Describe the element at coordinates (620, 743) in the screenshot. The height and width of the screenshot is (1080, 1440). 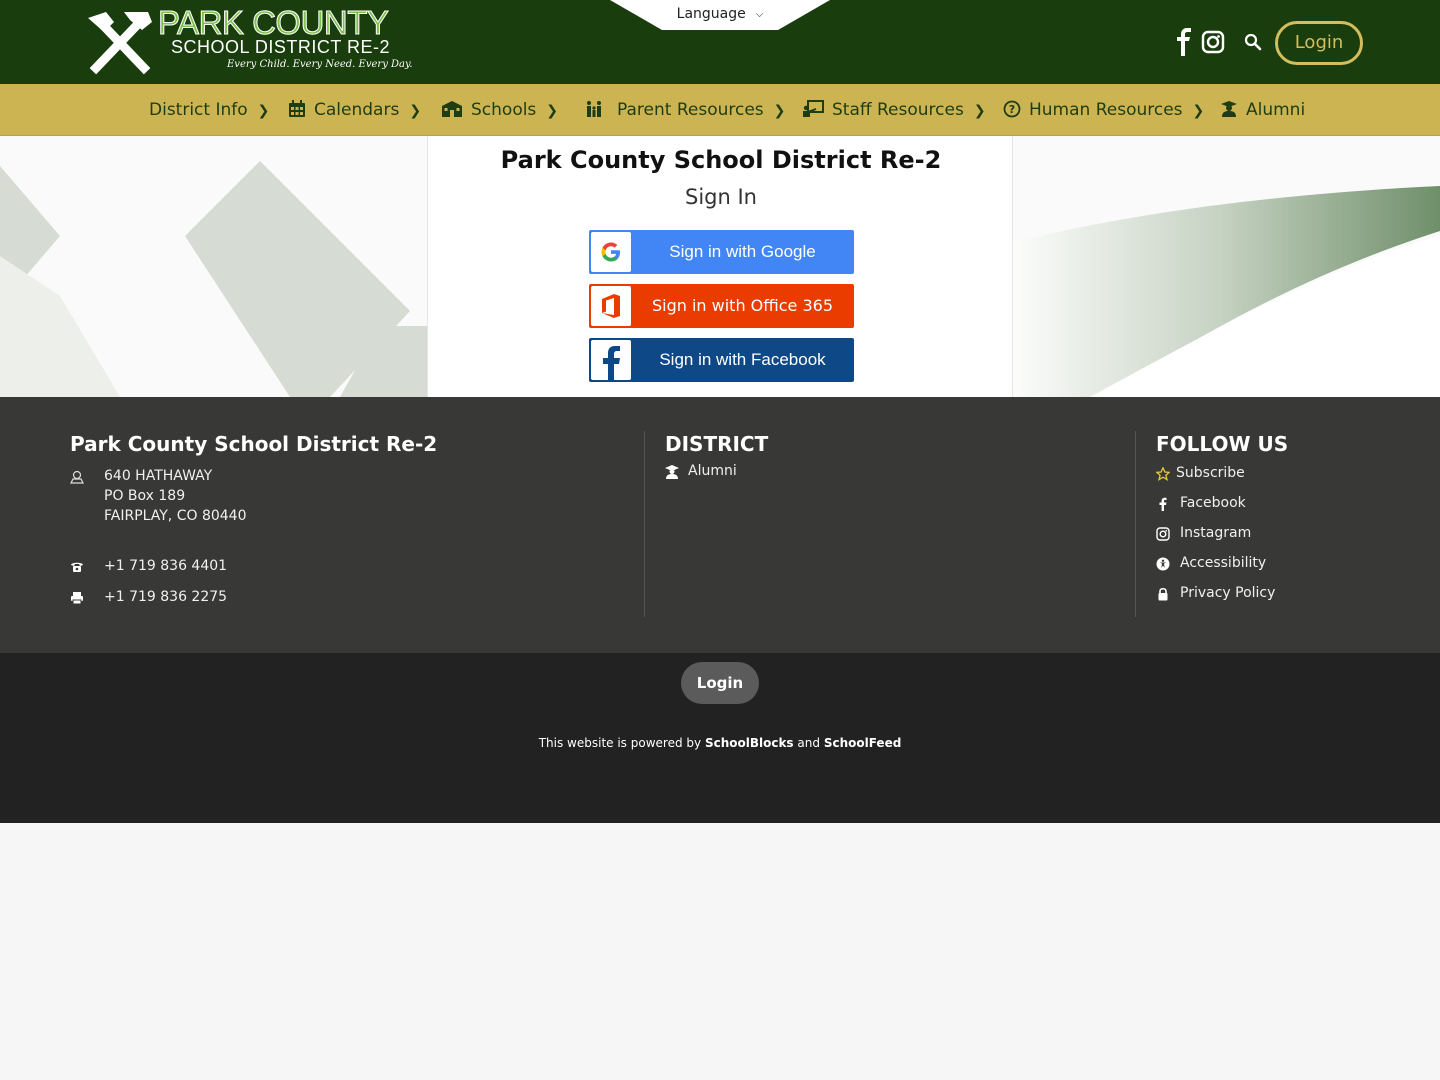
I see `powered-prefix: This website is powered by` at that location.